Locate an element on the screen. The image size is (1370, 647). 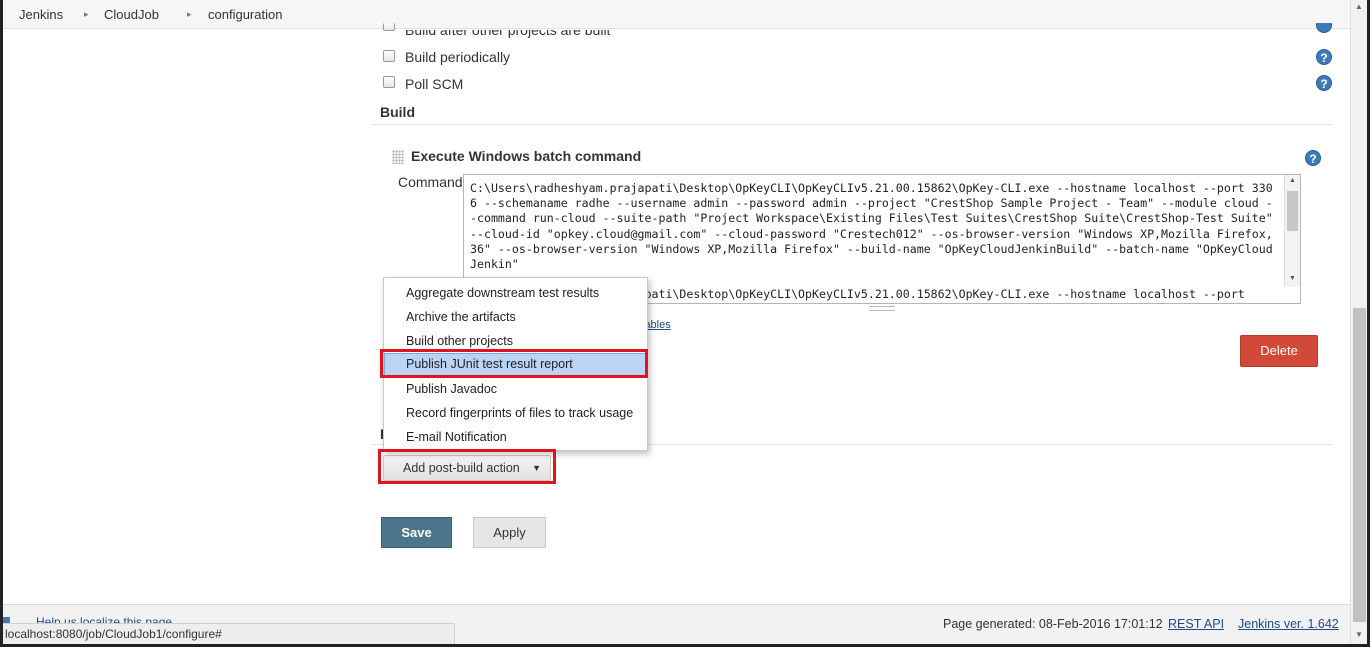
checkbox-build-after-other is located at coordinates (389, 27).